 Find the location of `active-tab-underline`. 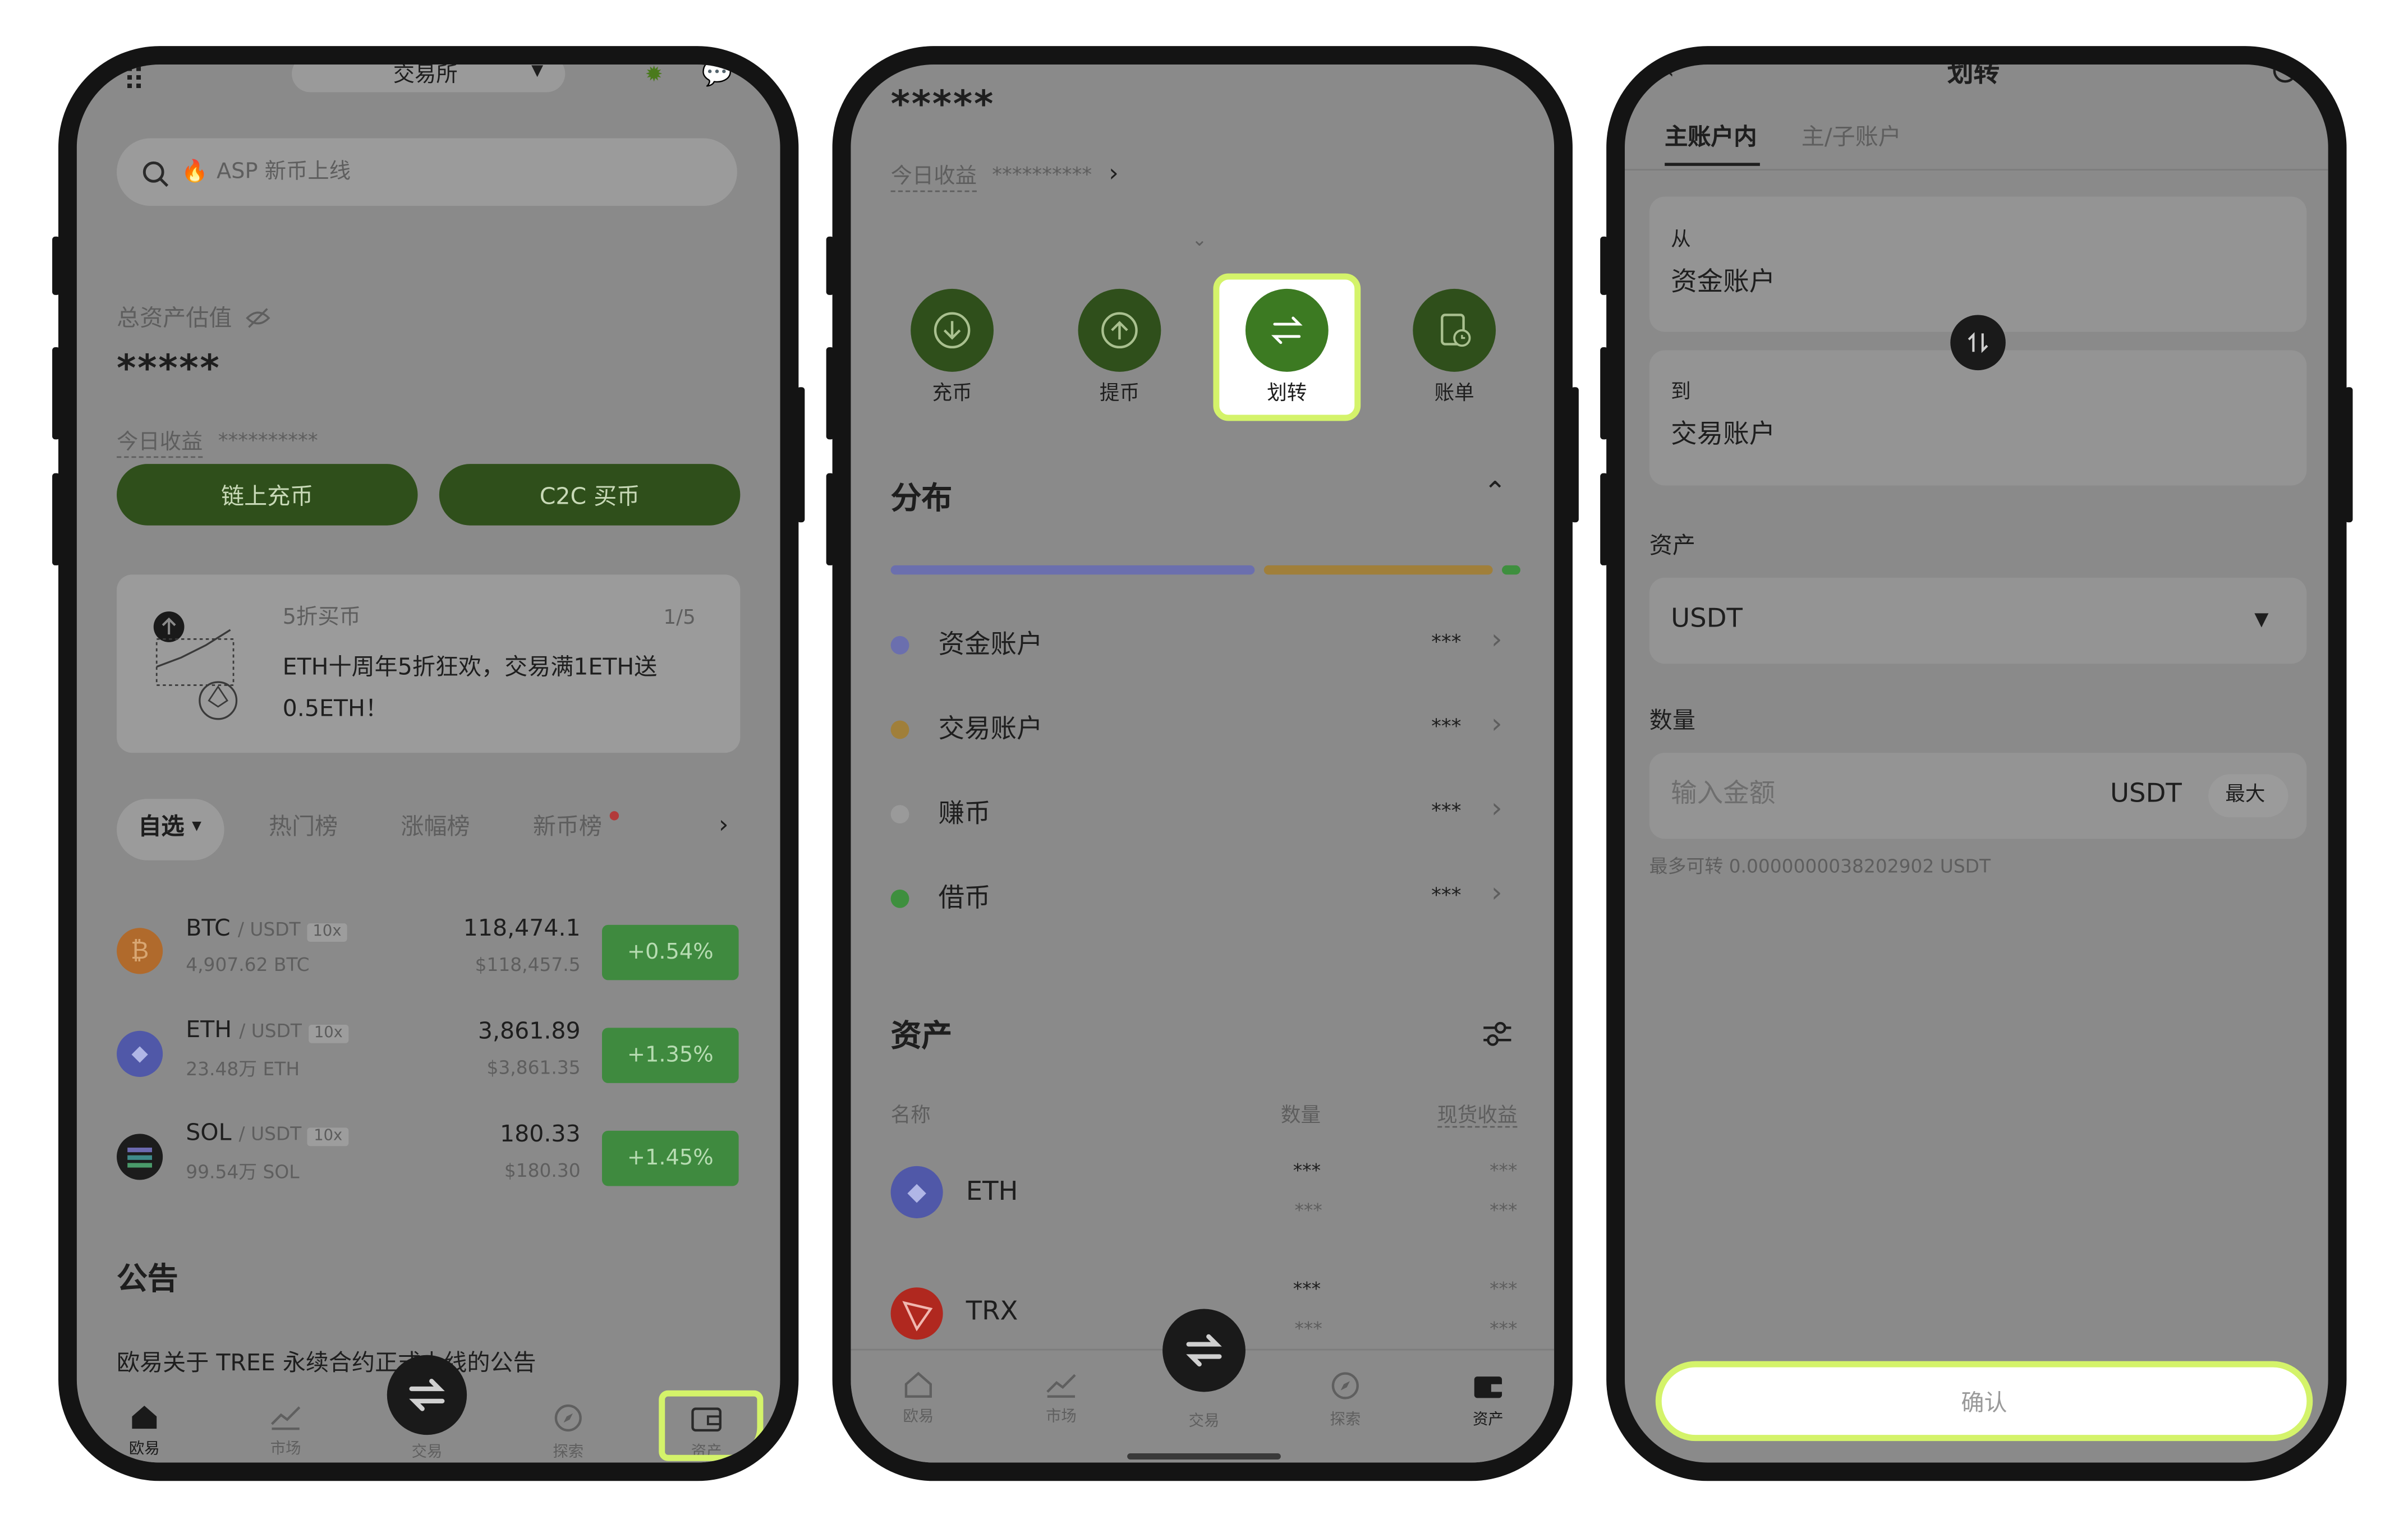

active-tab-underline is located at coordinates (1712, 165).